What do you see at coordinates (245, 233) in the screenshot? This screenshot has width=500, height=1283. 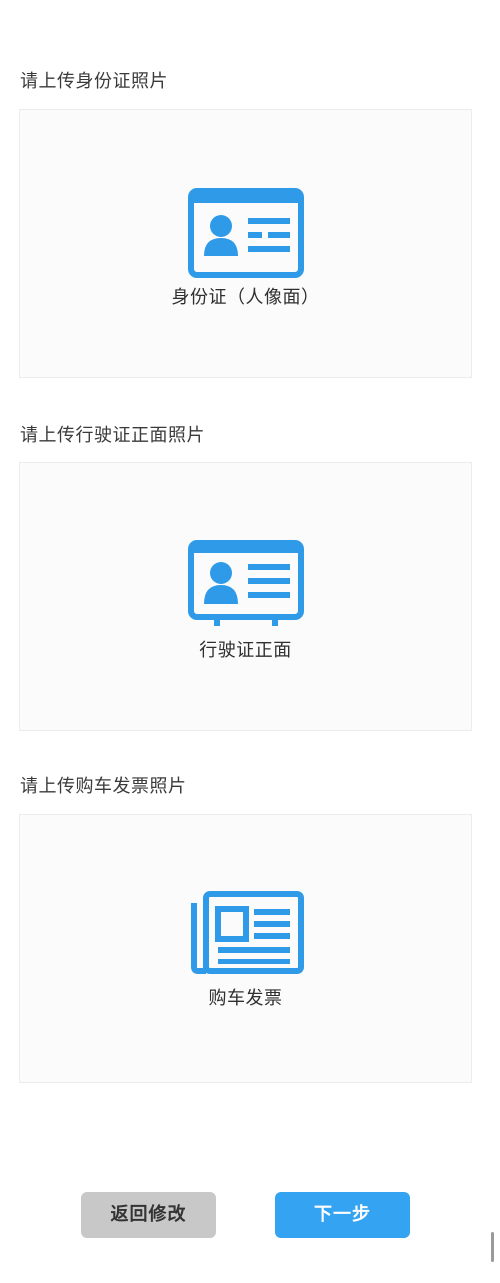 I see `id-card-icon` at bounding box center [245, 233].